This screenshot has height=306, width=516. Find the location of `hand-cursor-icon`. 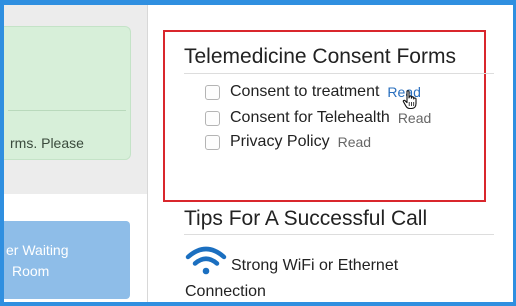

hand-cursor-icon is located at coordinates (409, 100).